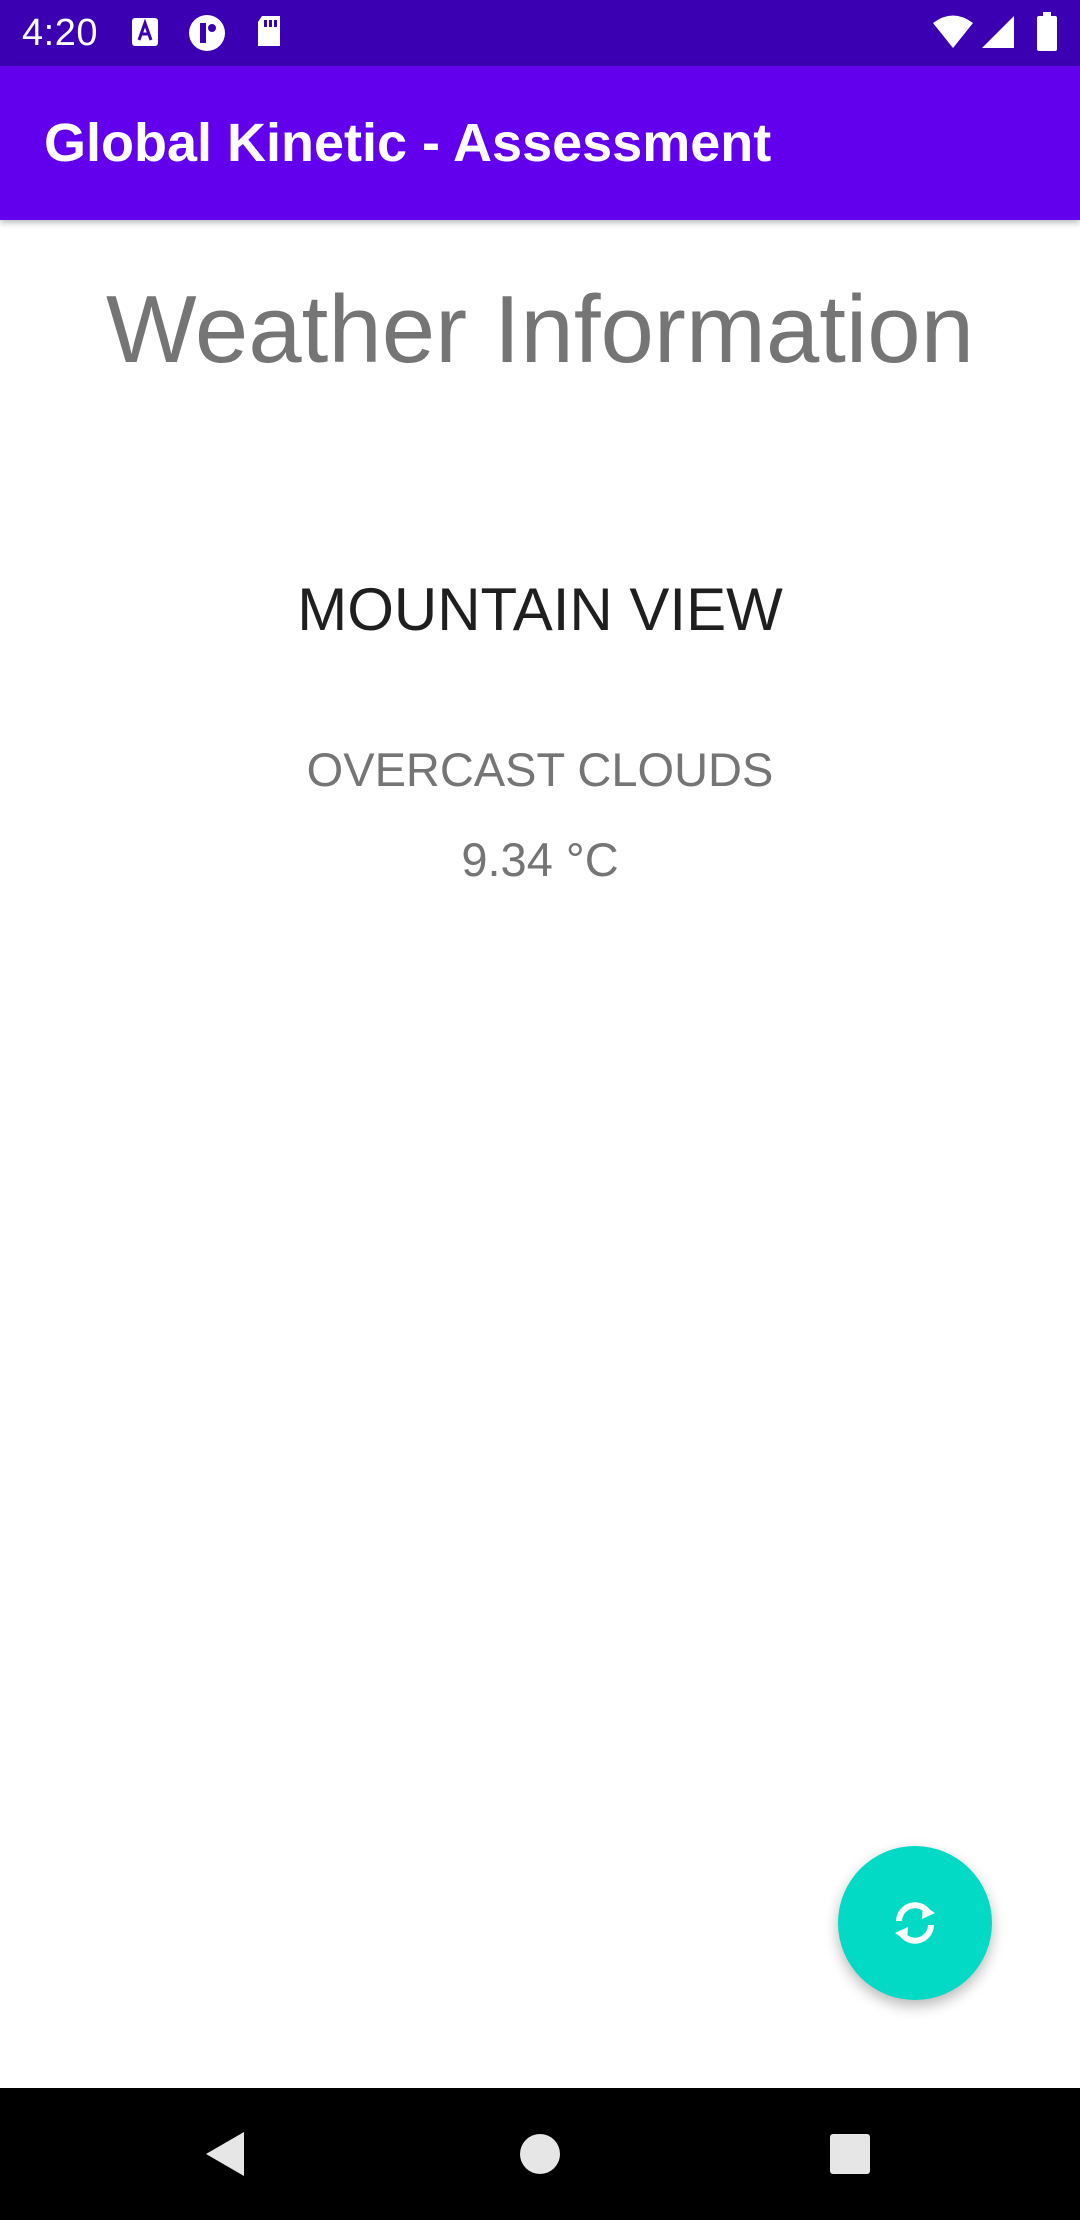 This screenshot has width=1080, height=2220. I want to click on navigation-bar, so click(540, 2154).